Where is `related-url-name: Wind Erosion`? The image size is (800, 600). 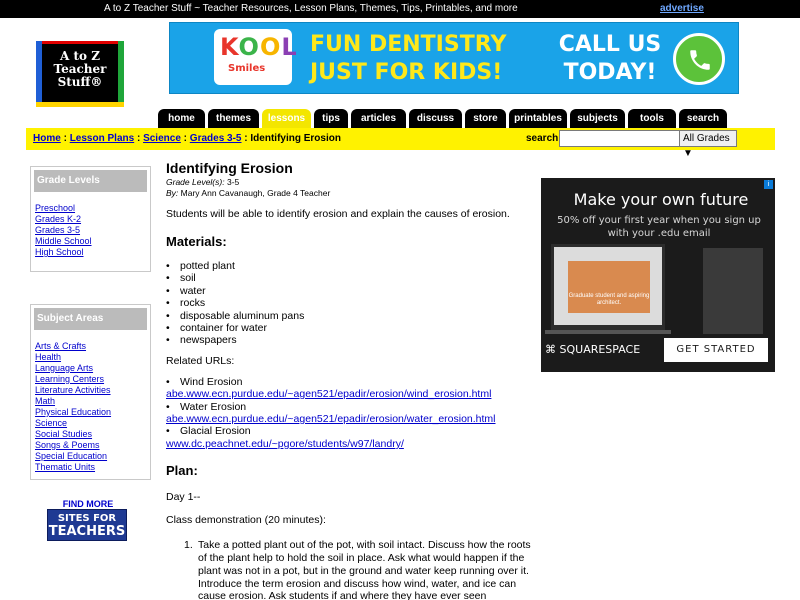 related-url-name: Wind Erosion is located at coordinates (351, 382).